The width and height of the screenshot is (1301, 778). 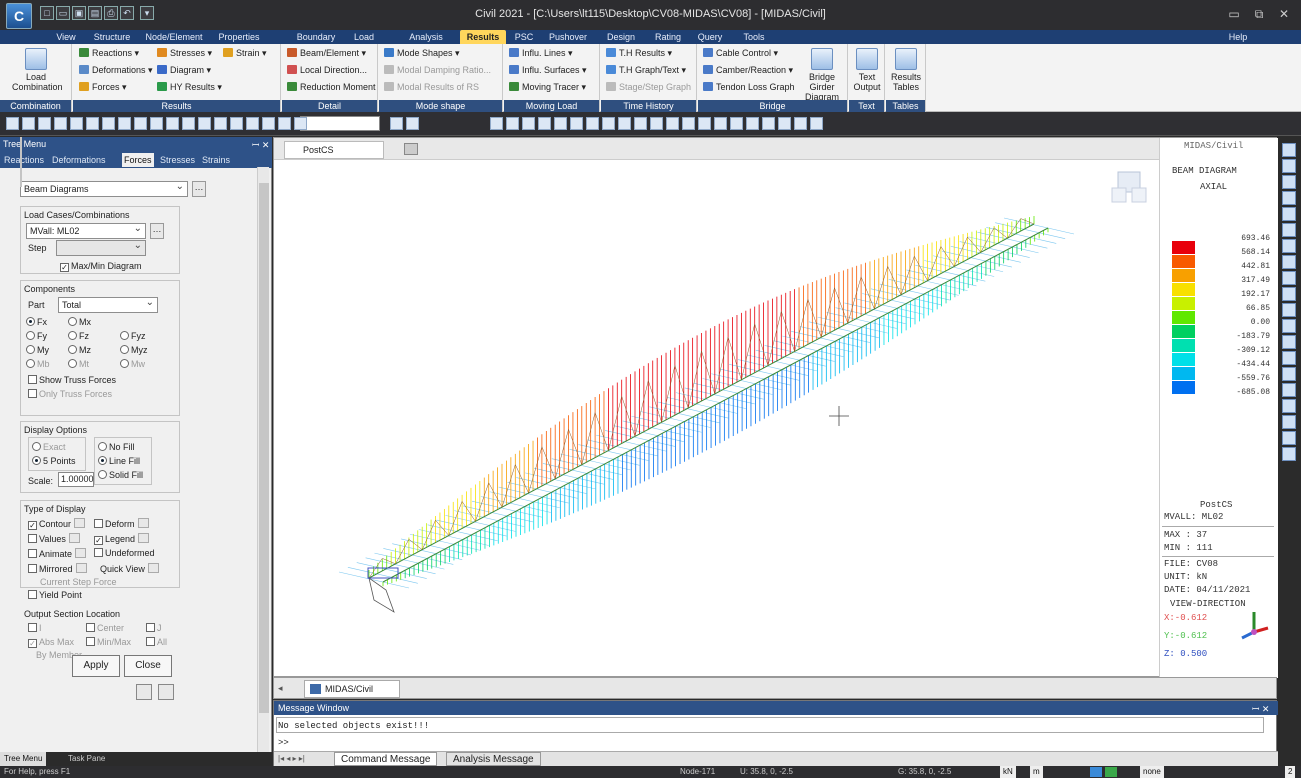 What do you see at coordinates (134, 350) in the screenshot?
I see `radio-myz: Myz` at bounding box center [134, 350].